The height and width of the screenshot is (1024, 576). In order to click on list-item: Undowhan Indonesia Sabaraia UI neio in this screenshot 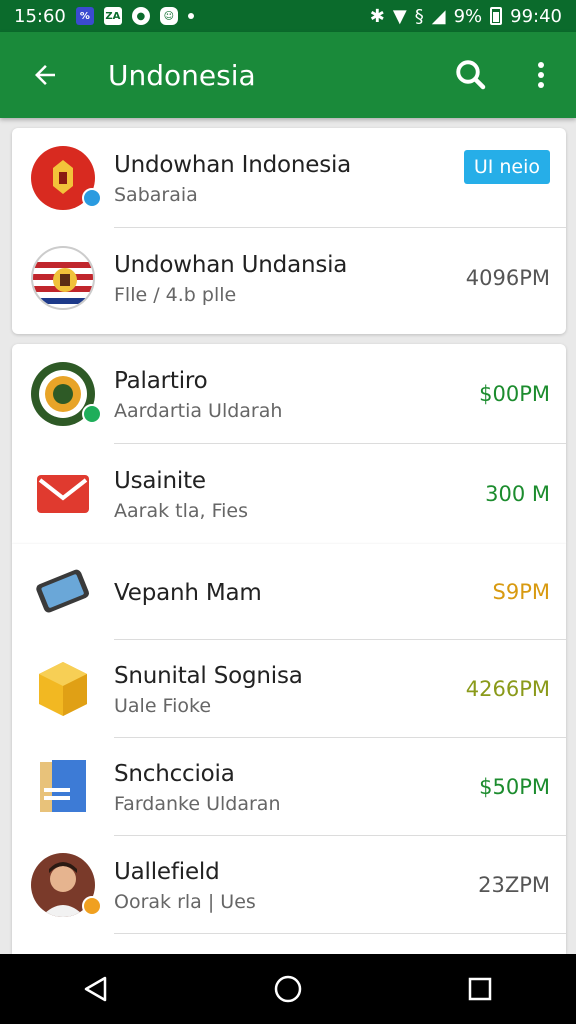, I will do `click(289, 178)`.